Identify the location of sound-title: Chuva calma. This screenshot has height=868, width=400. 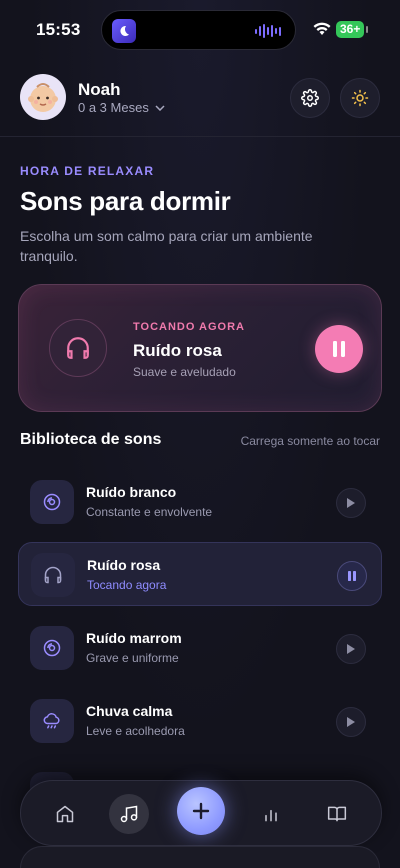
(129, 711).